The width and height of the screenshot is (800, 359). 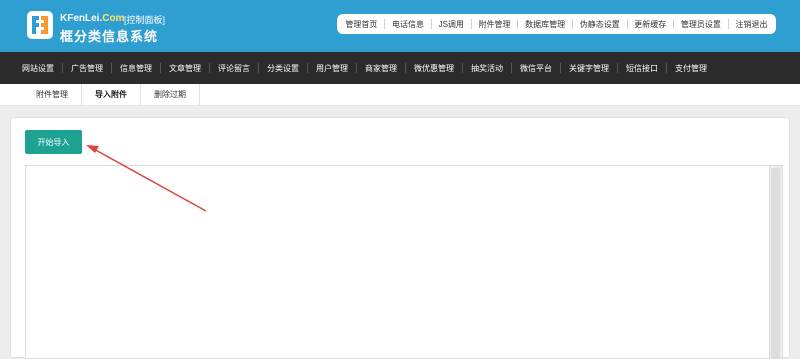 What do you see at coordinates (38, 68) in the screenshot?
I see `nav-site-settings: 网站设置` at bounding box center [38, 68].